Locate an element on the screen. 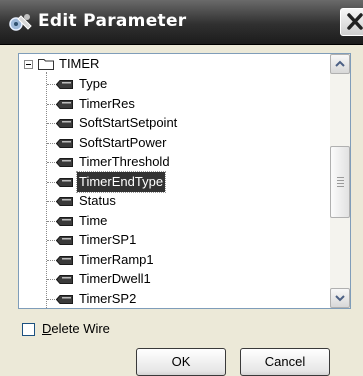 The image size is (363, 376). tree-item: TimerRes is located at coordinates (177, 104).